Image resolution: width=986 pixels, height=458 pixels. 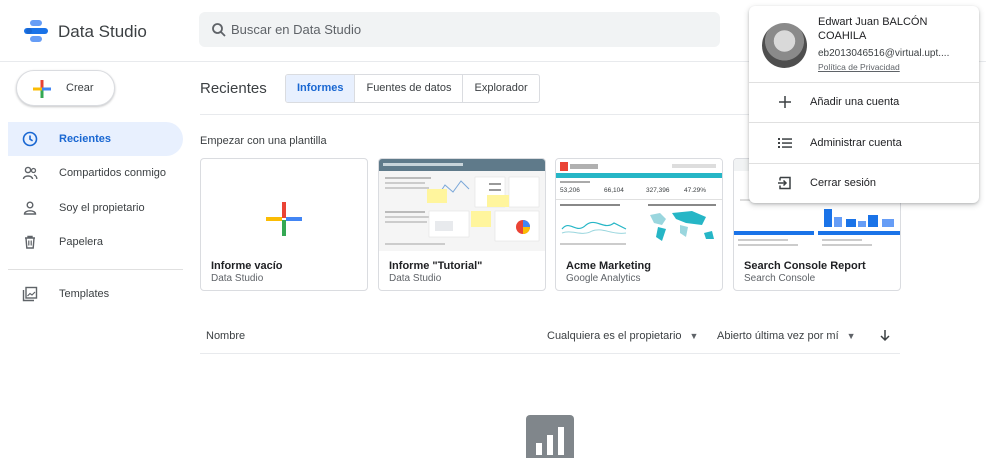 What do you see at coordinates (30, 294) in the screenshot?
I see `templates-icon` at bounding box center [30, 294].